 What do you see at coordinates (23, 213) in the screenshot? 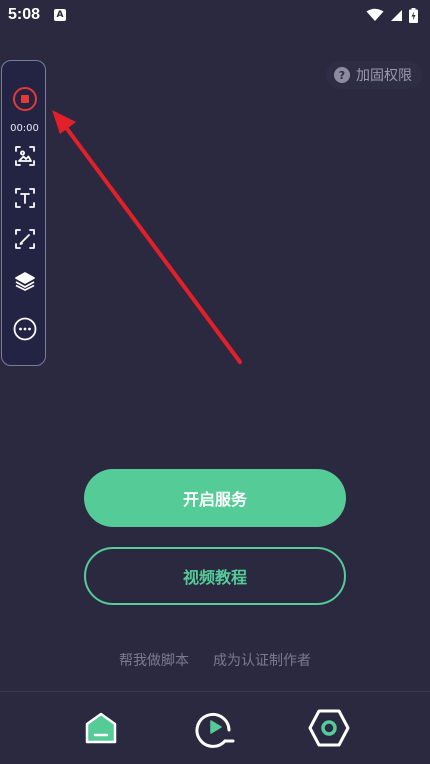
I see `floating-toolbar: 00:00` at bounding box center [23, 213].